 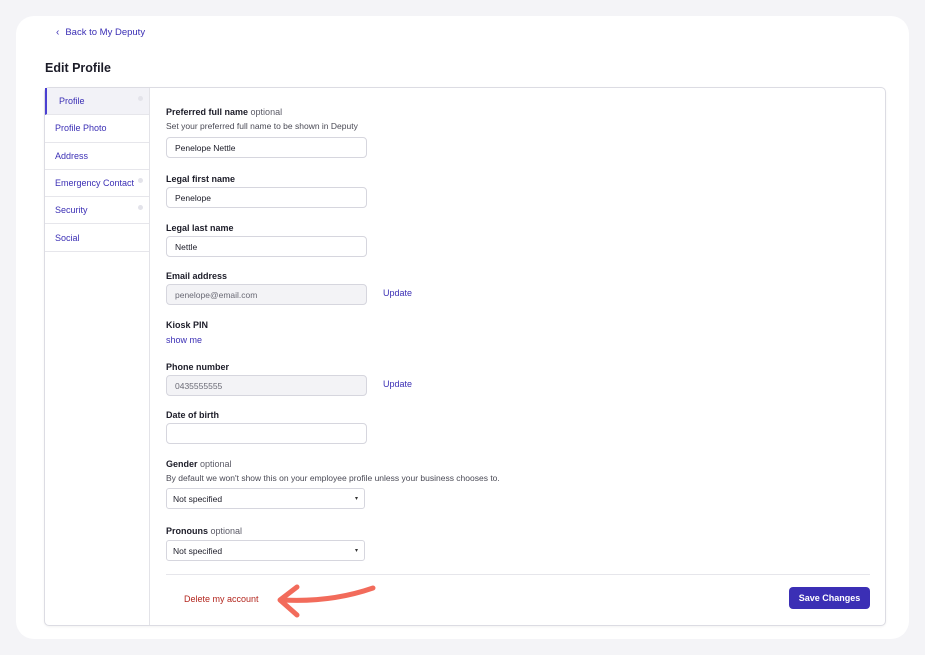 I want to click on sidebar-item-address: Address, so click(x=97, y=156).